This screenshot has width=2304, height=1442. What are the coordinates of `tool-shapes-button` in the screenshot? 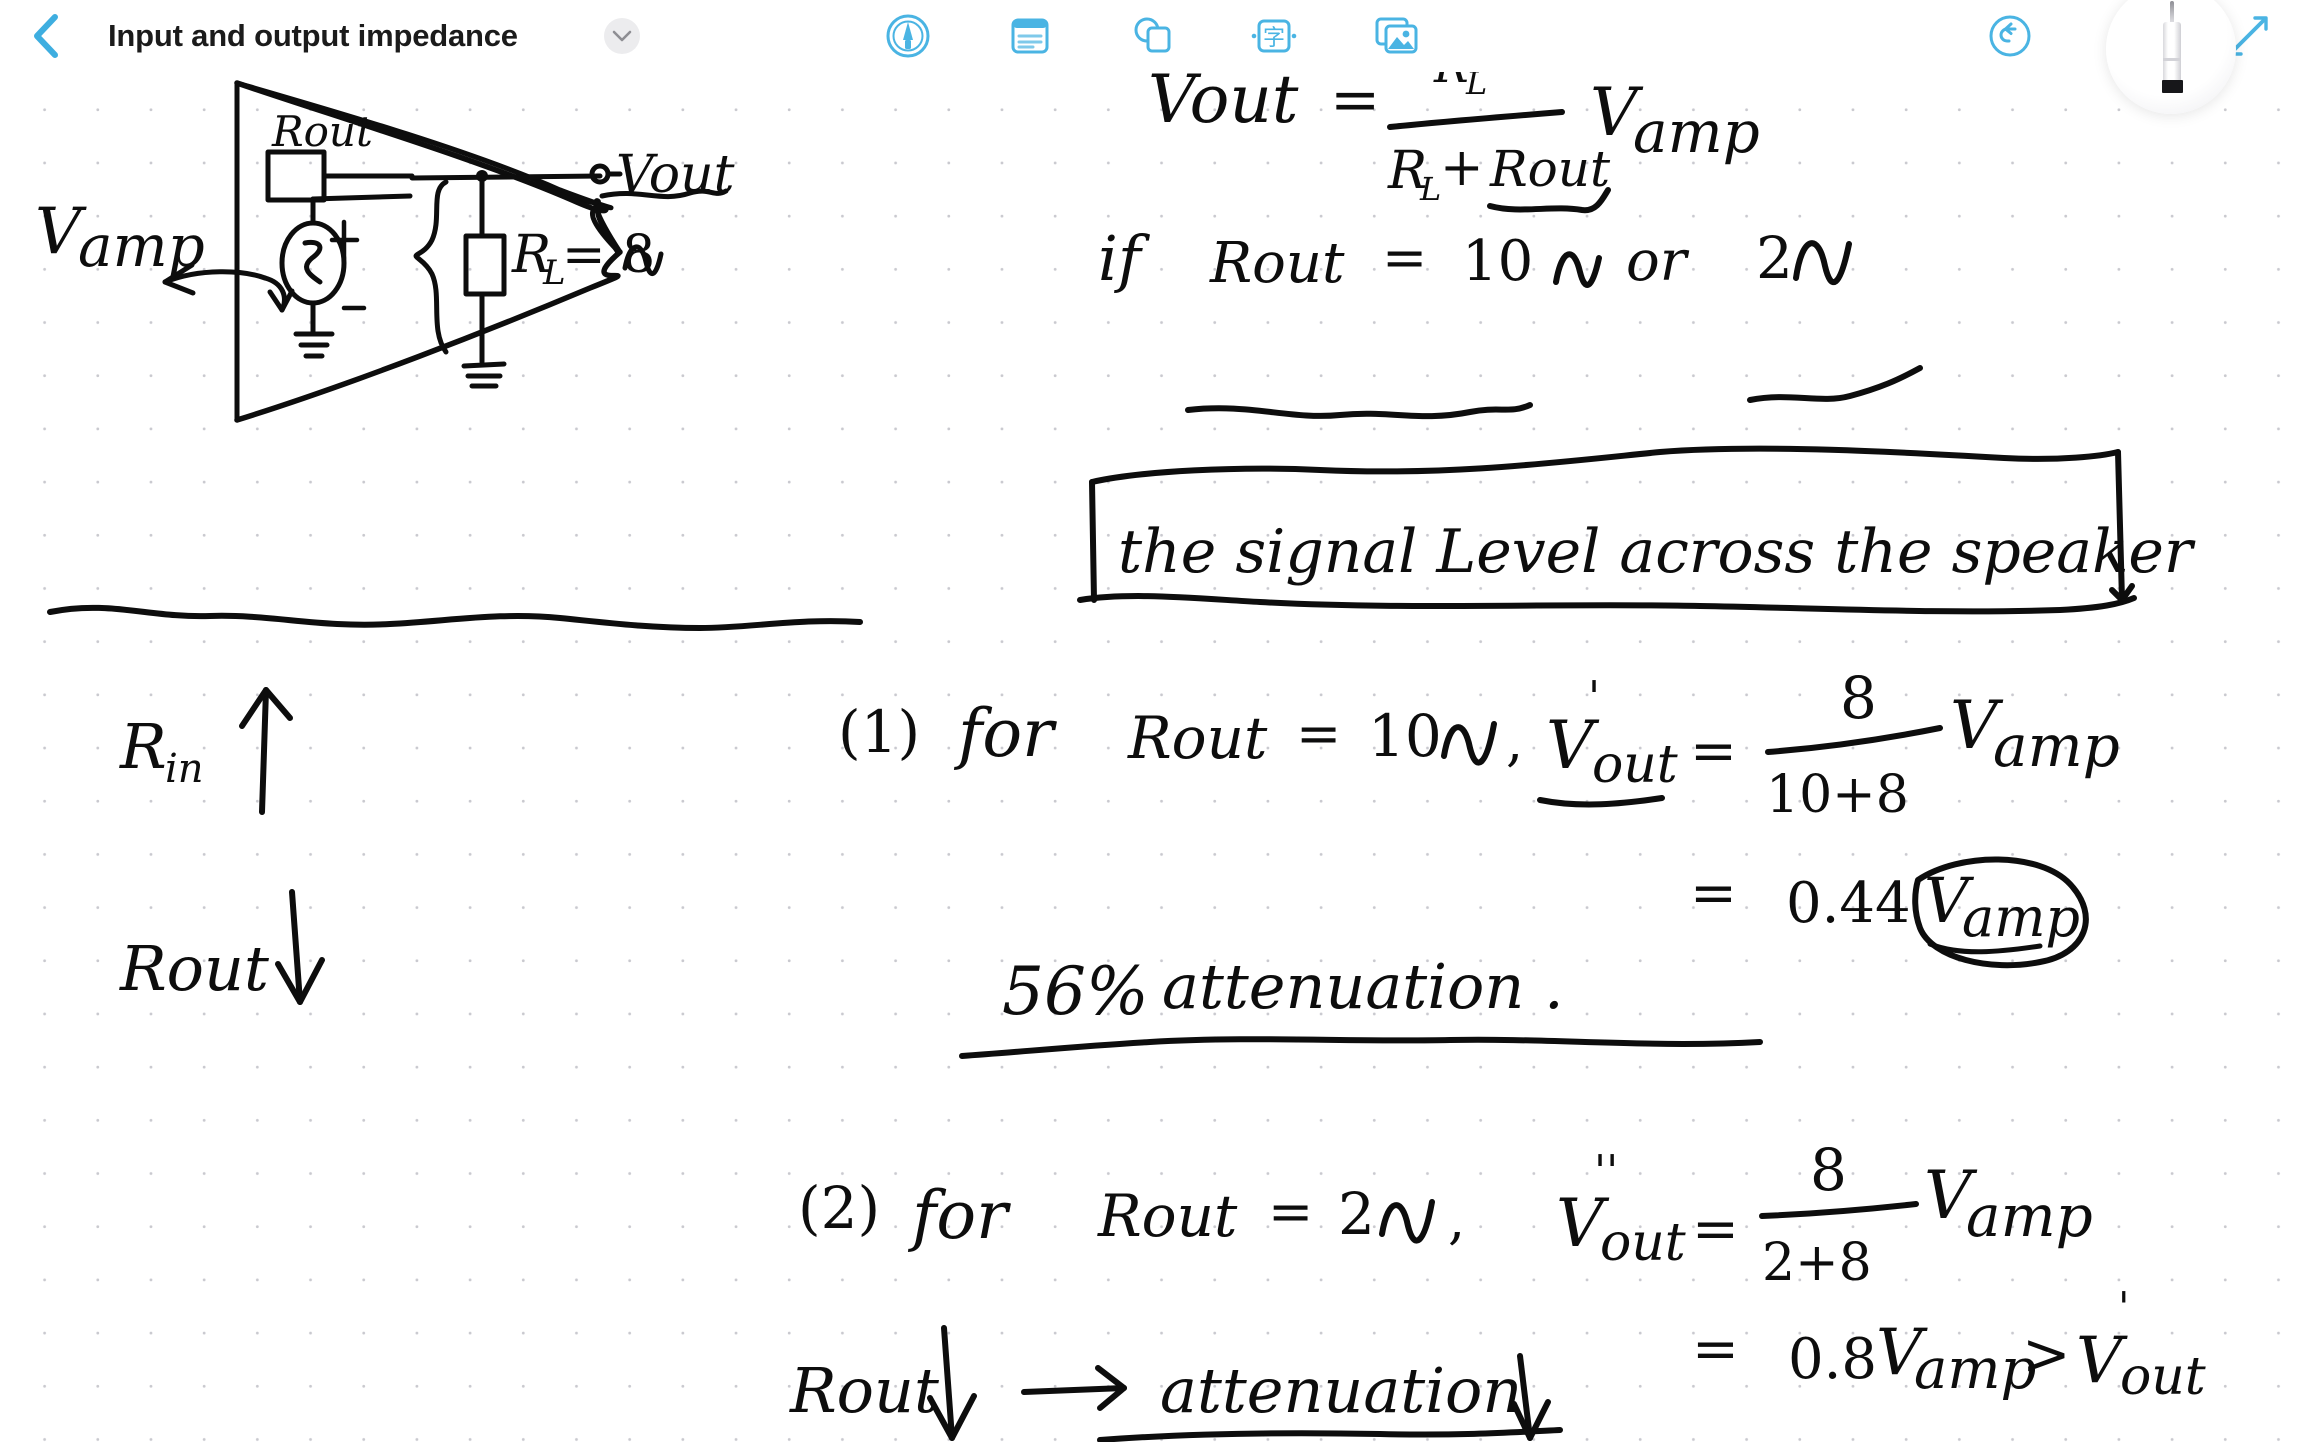 It's located at (1152, 36).